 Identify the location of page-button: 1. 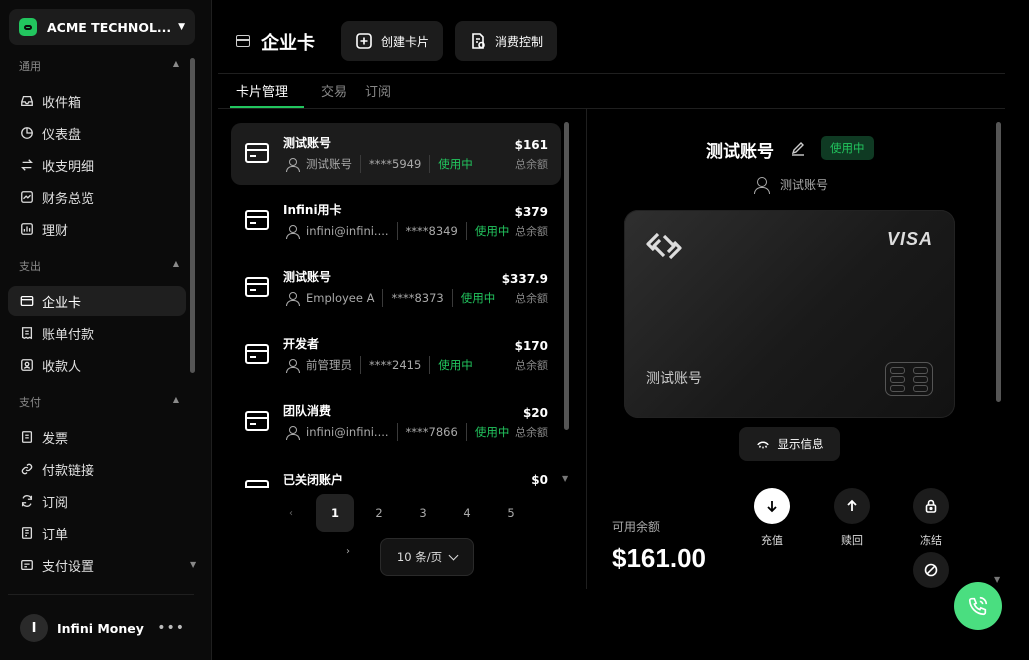
(335, 513).